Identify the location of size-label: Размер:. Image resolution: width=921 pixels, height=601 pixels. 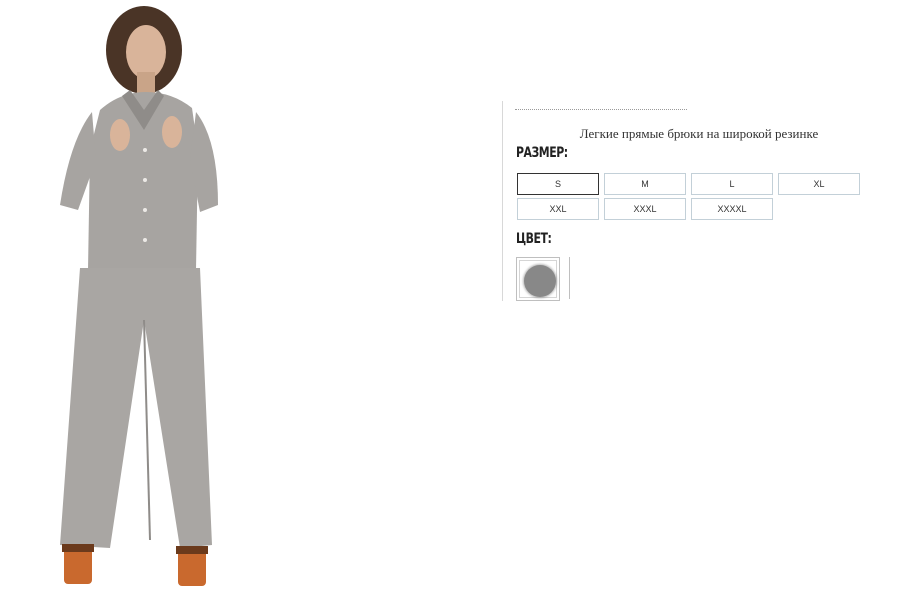
(542, 153).